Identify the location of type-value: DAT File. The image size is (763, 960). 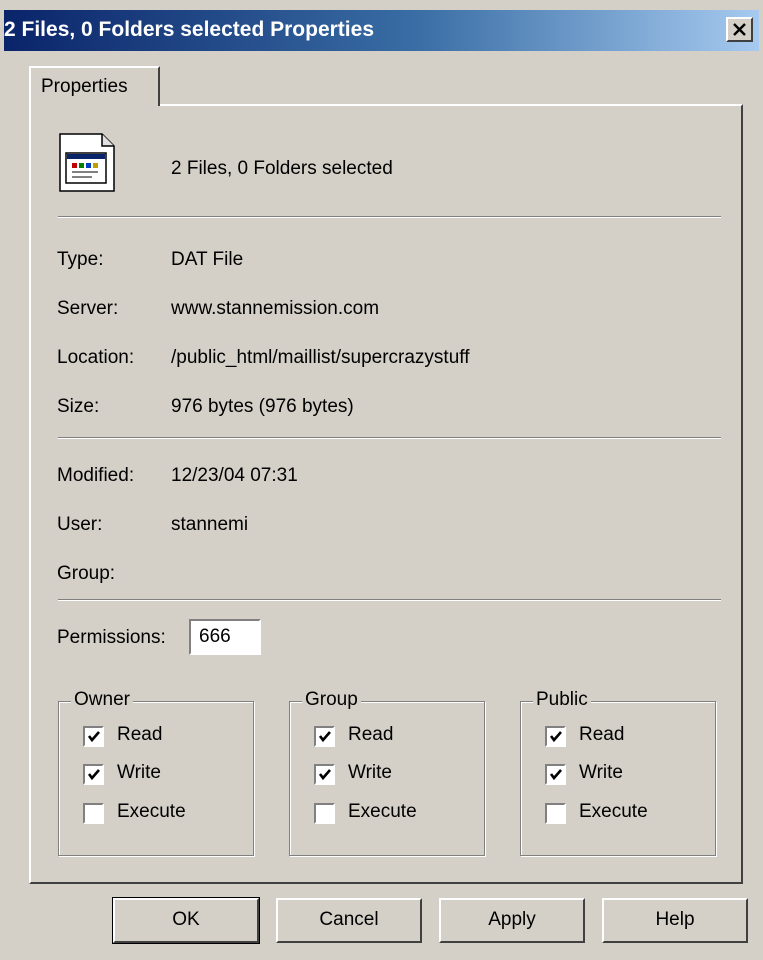
(207, 259).